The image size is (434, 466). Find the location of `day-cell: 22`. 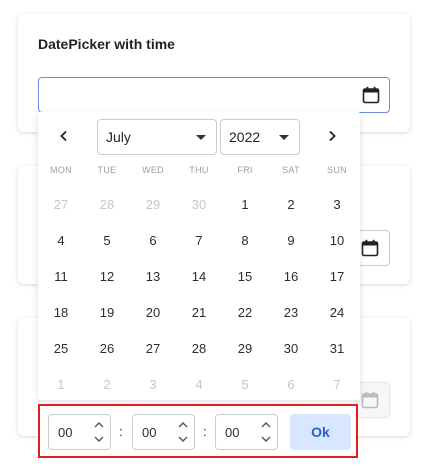

day-cell: 22 is located at coordinates (245, 313).